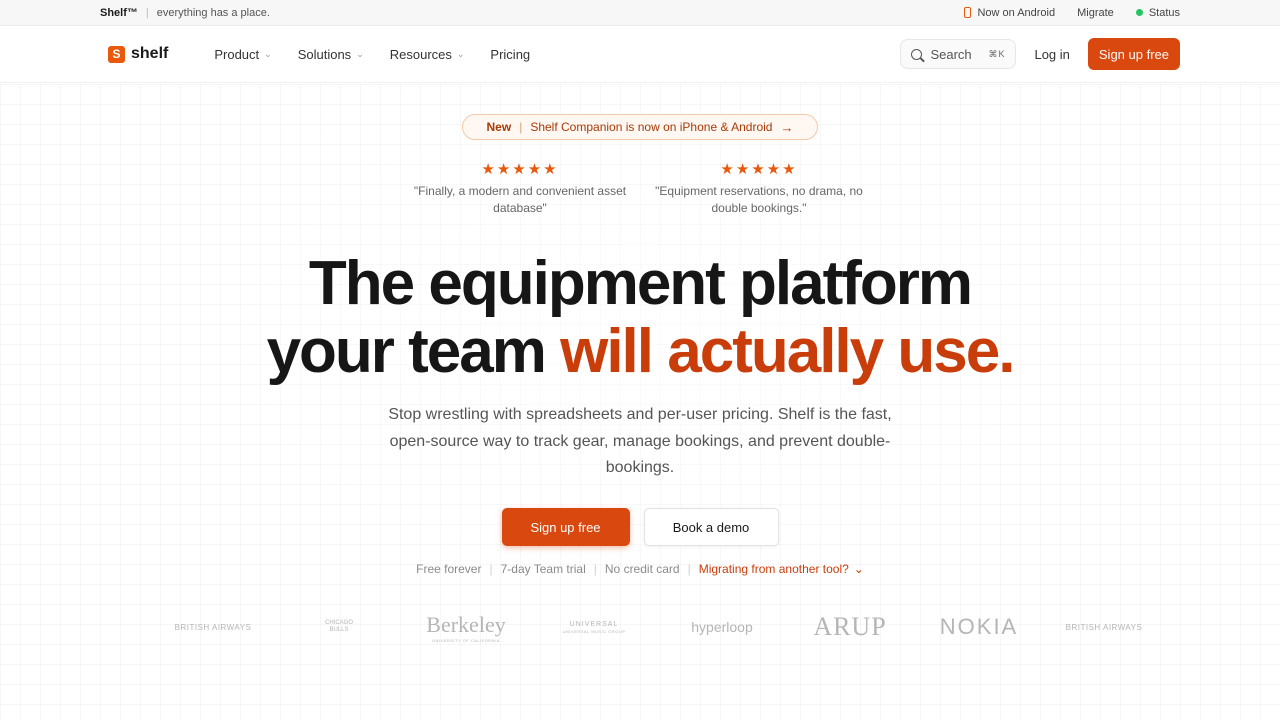 This screenshot has height=720, width=1280. I want to click on headline-line1: The equipment platform, so click(640, 283).